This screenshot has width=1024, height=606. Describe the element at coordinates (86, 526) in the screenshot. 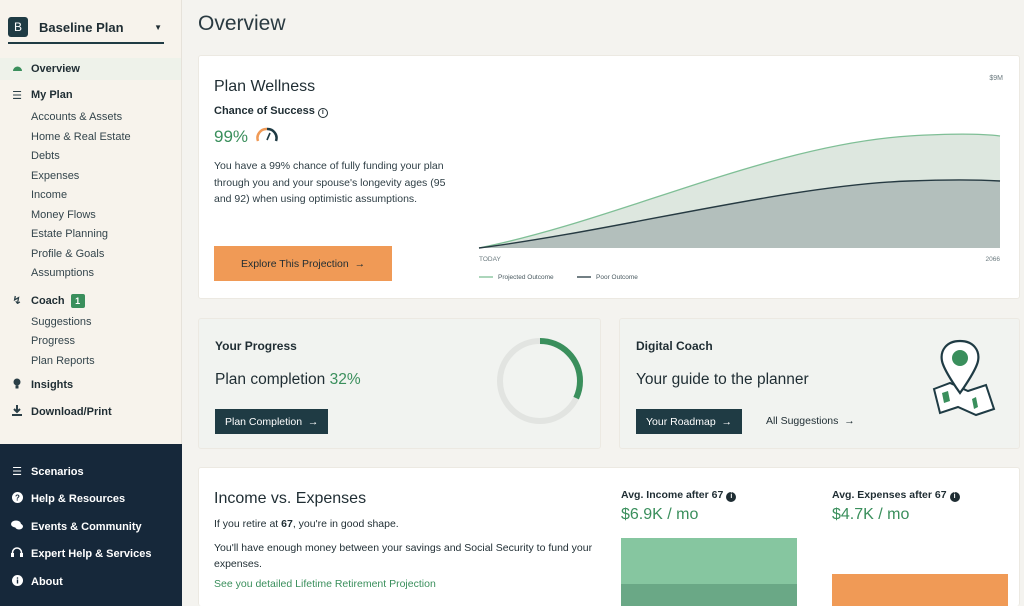

I see `sidebar-item-label: Events & Community` at that location.